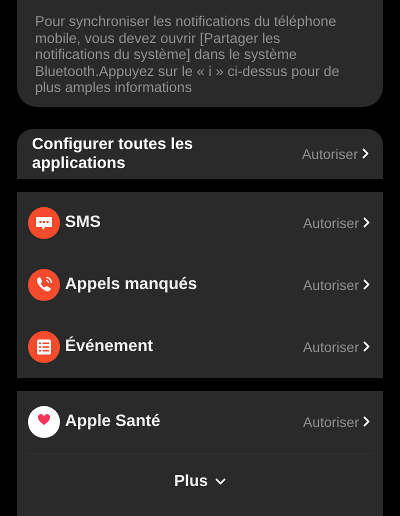  What do you see at coordinates (220, 481) in the screenshot?
I see `chevron-down-icon` at bounding box center [220, 481].